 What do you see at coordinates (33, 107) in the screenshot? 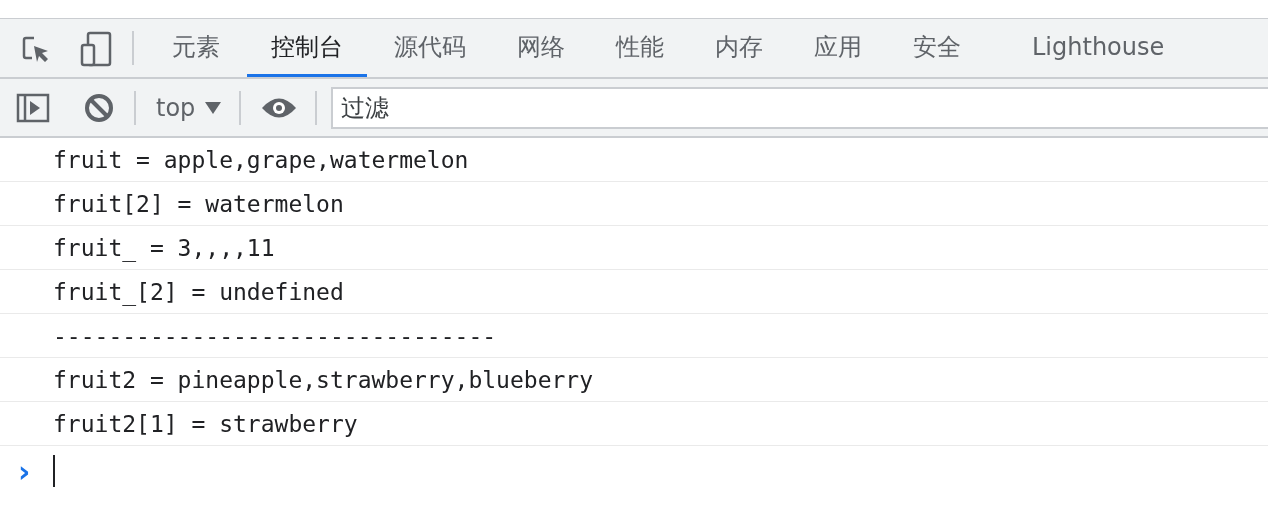
I see `sidebar-toggle-icon` at bounding box center [33, 107].